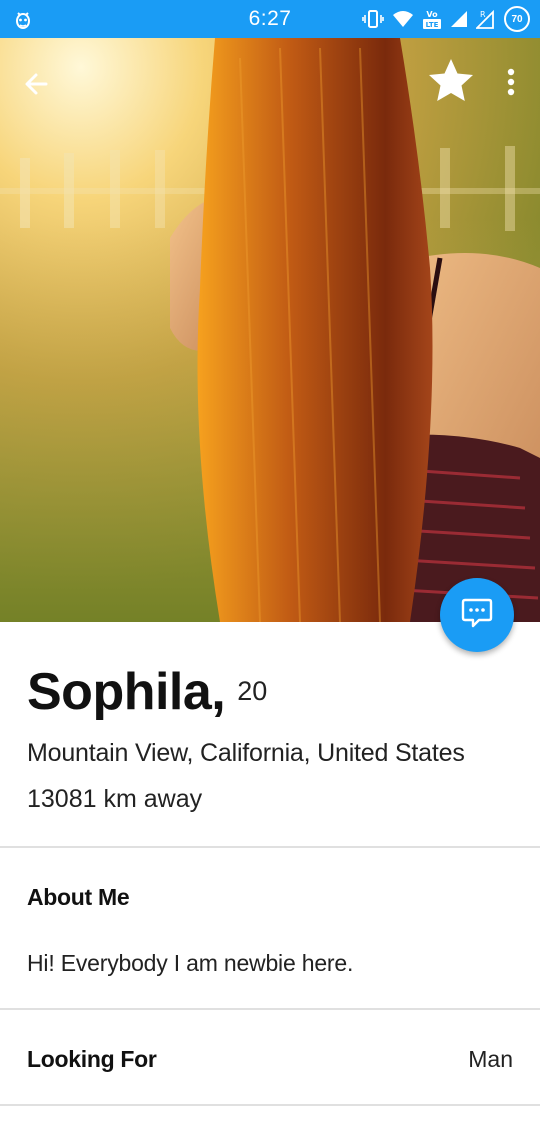 This screenshot has width=540, height=1140. I want to click on looking-for-label: Looking For, so click(92, 1059).